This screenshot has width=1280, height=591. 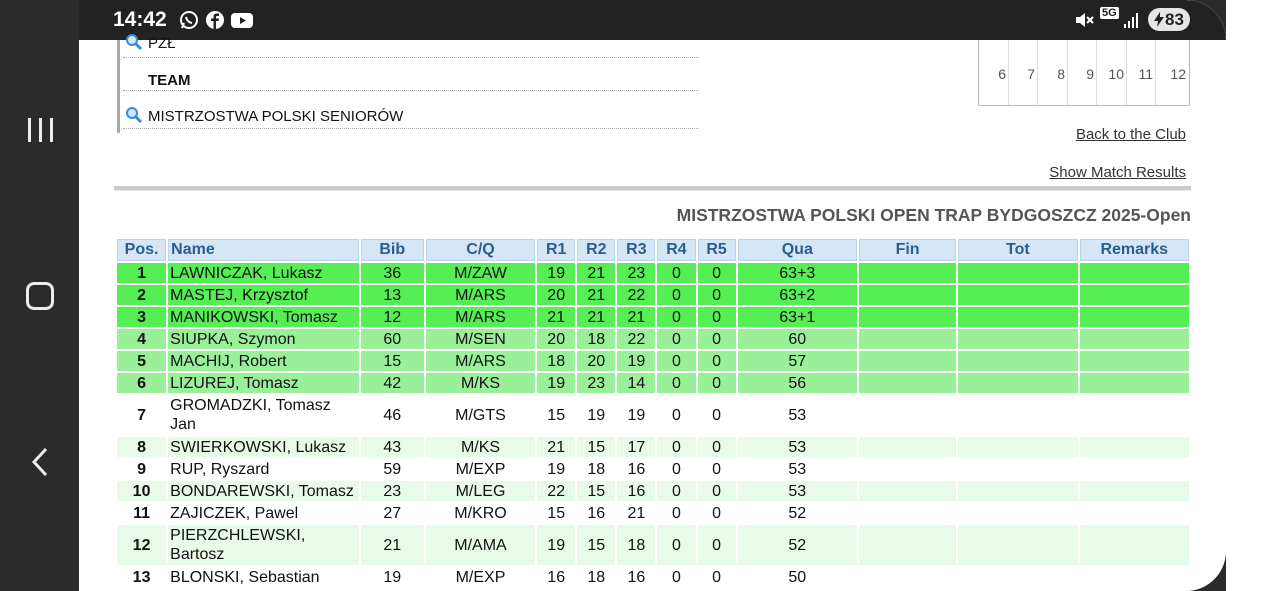 I want to click on home-button, so click(x=40, y=296).